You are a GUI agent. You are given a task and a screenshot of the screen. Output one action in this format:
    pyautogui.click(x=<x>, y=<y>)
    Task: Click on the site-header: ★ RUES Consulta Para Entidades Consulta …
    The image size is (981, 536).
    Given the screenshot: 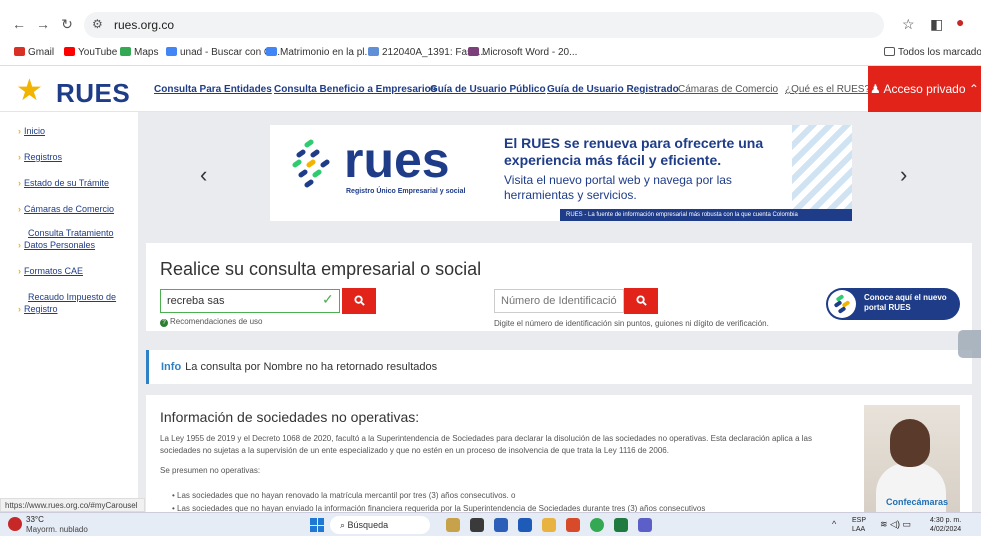 What is the action you would take?
    pyautogui.click(x=490, y=89)
    